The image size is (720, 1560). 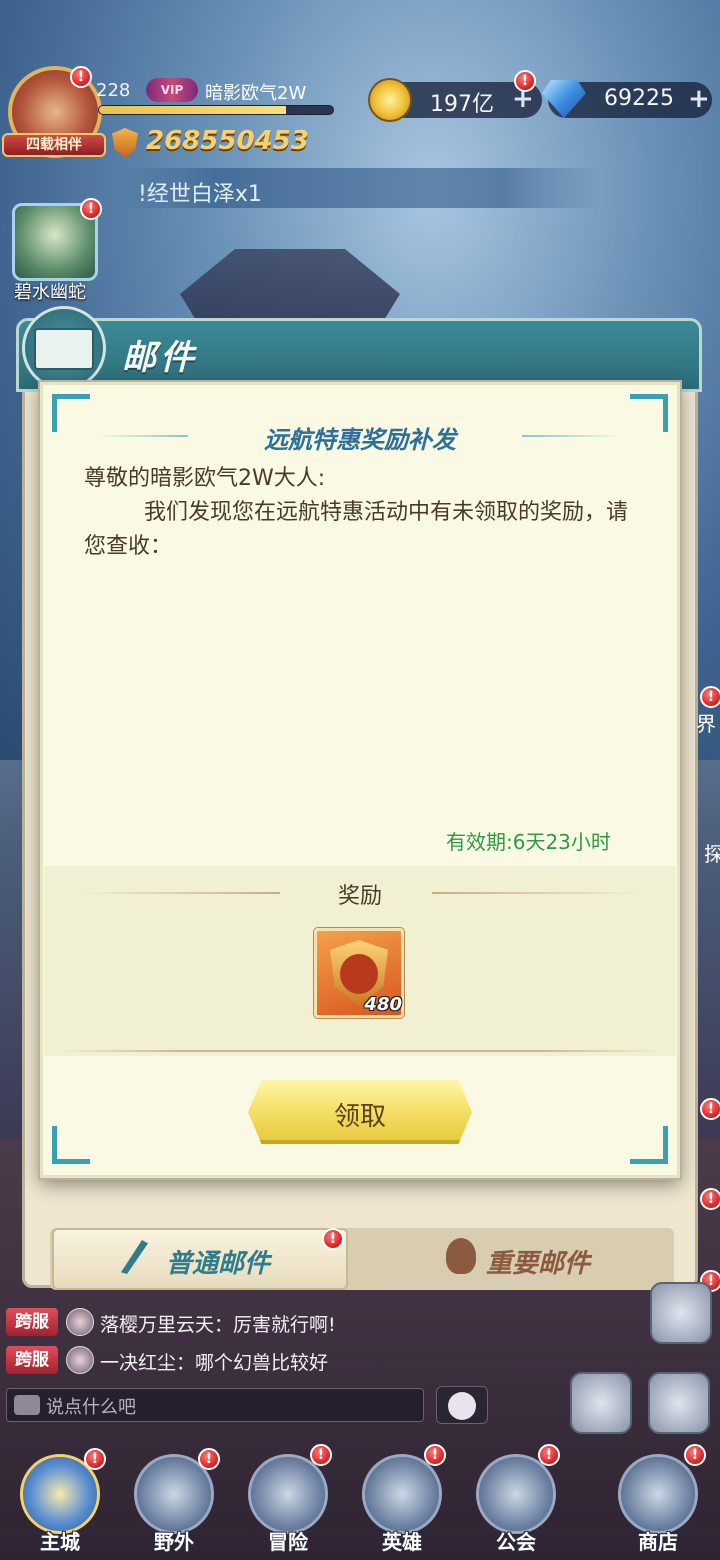 I want to click on claim-button-label: 领取, so click(x=360, y=1114).